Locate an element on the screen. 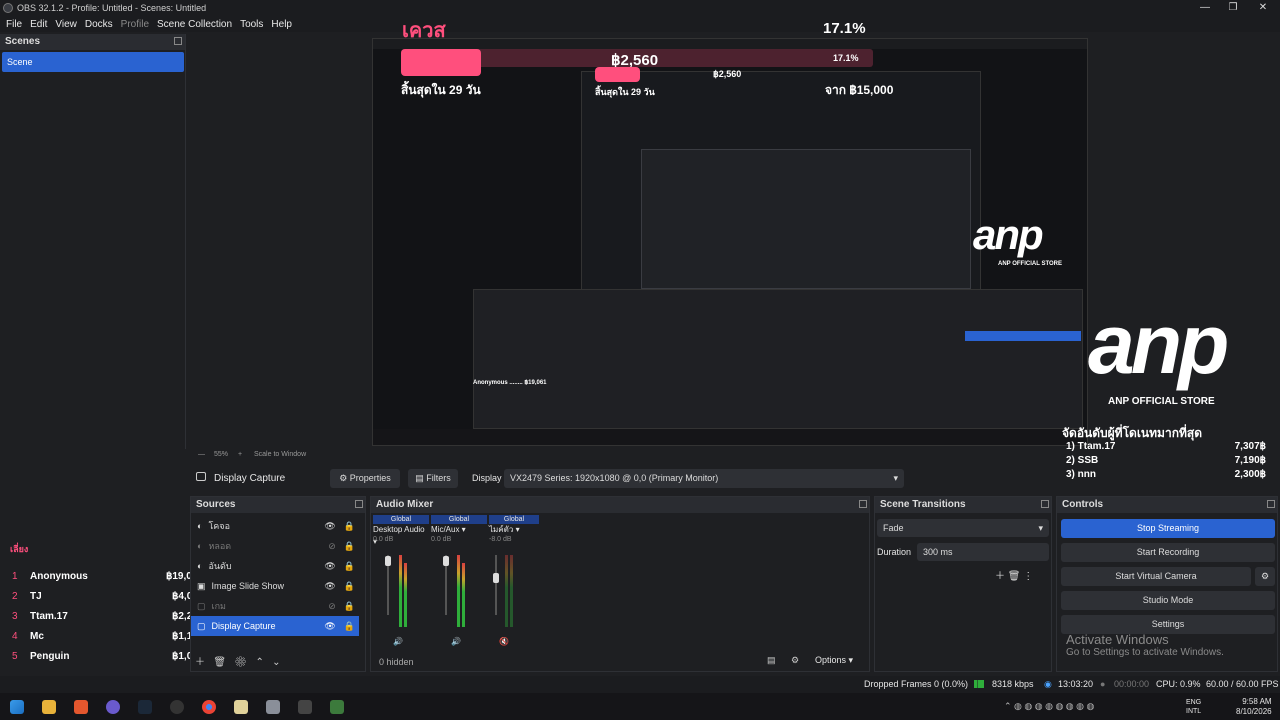 Image resolution: width=1280 pixels, height=720 pixels. channel-name: Mic/Aux ▾ is located at coordinates (459, 530).